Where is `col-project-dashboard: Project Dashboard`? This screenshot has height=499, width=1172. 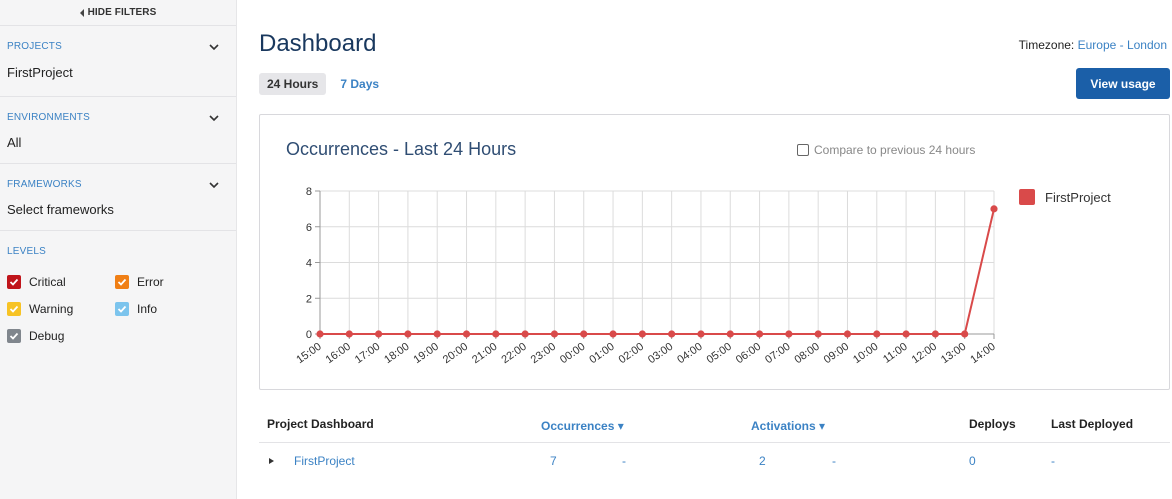
col-project-dashboard: Project Dashboard is located at coordinates (320, 424).